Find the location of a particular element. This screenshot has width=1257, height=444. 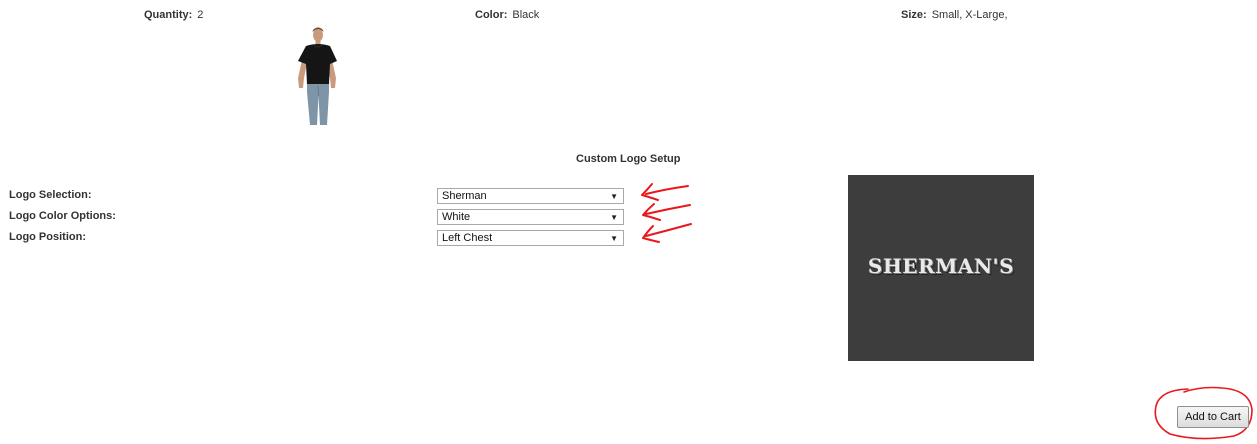

logo-position-value: Left Chest is located at coordinates (467, 238).